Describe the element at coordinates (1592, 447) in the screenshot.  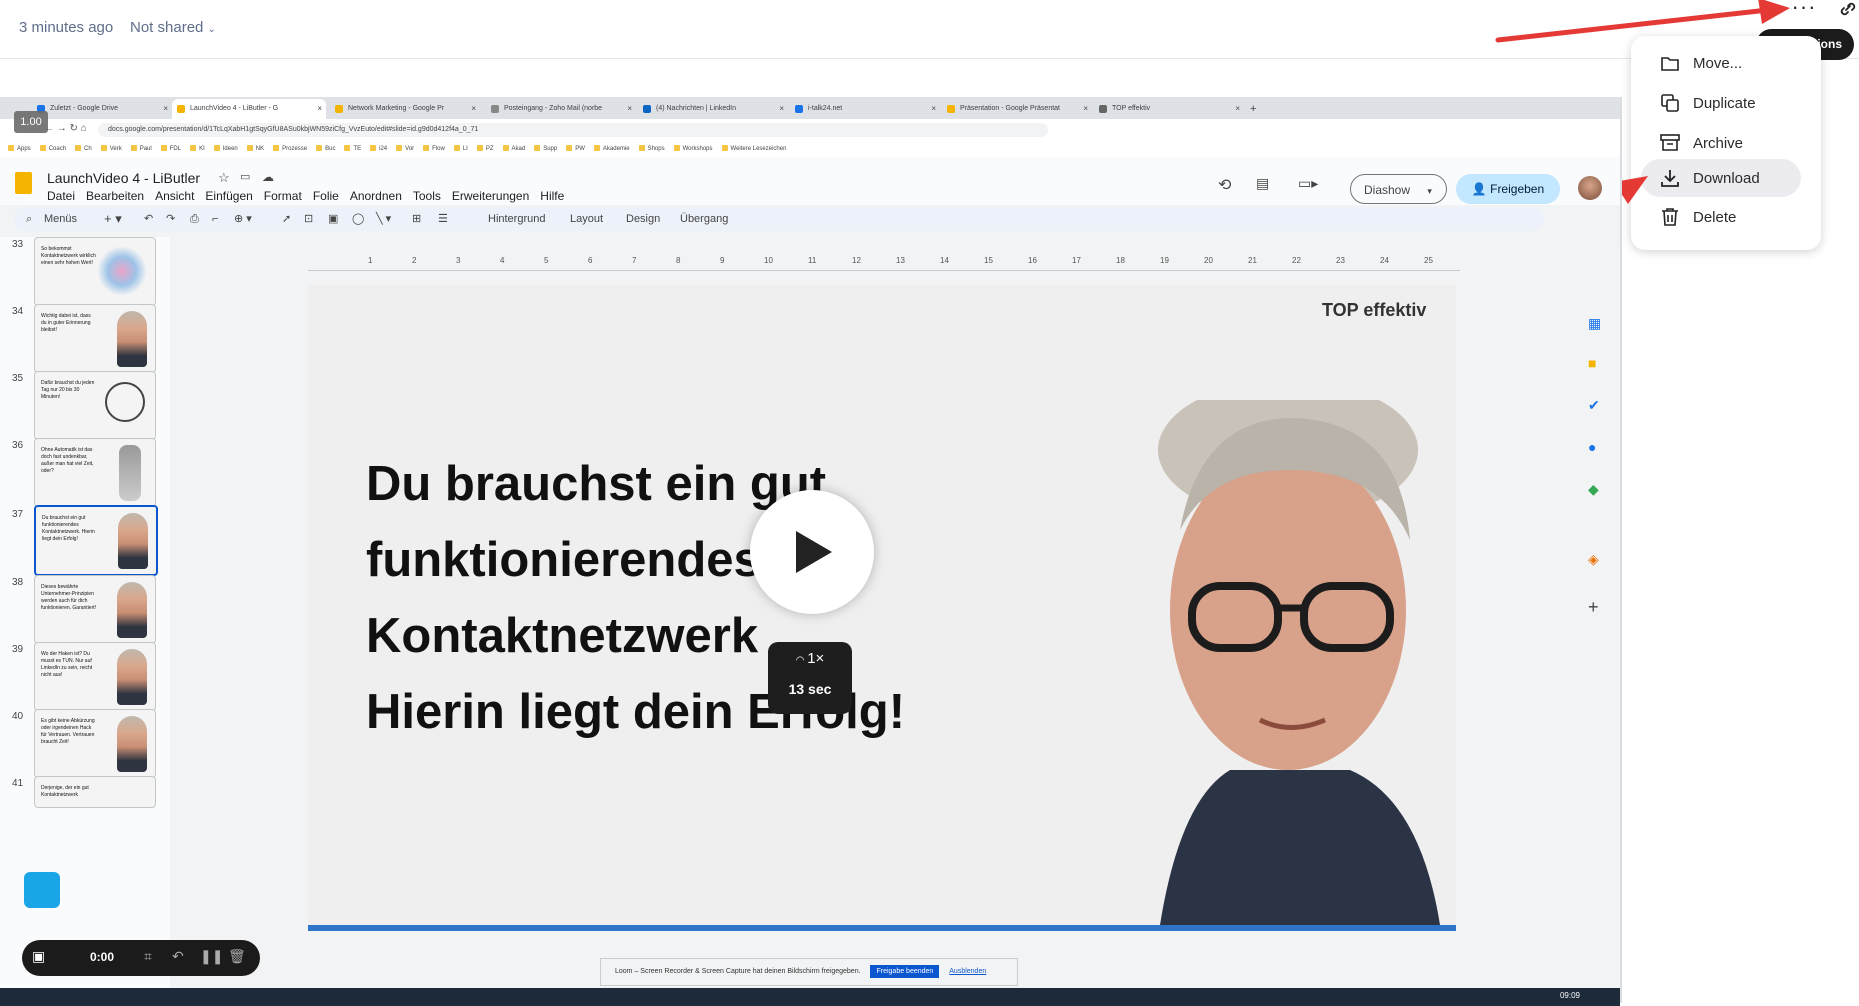
I see `contacts-icon: ●` at that location.